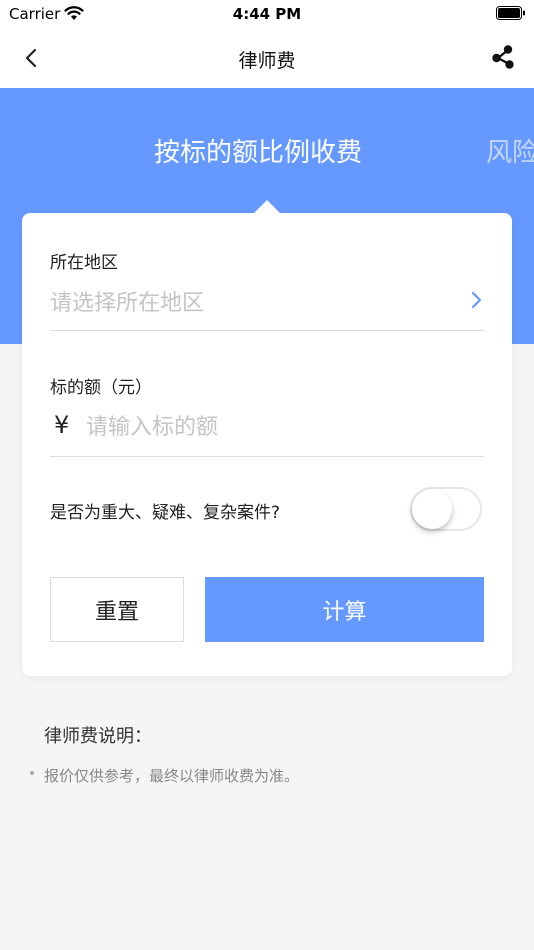  What do you see at coordinates (62, 425) in the screenshot?
I see `yuan-icon: ¥` at bounding box center [62, 425].